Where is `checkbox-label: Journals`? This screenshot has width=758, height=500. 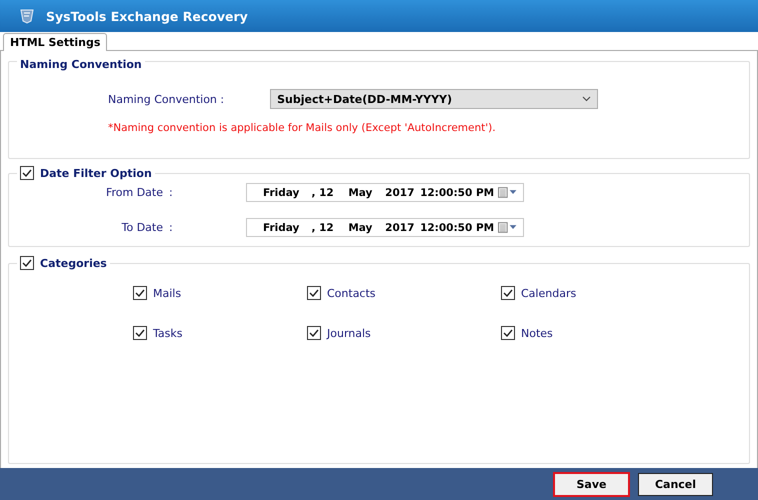
checkbox-label: Journals is located at coordinates (349, 333).